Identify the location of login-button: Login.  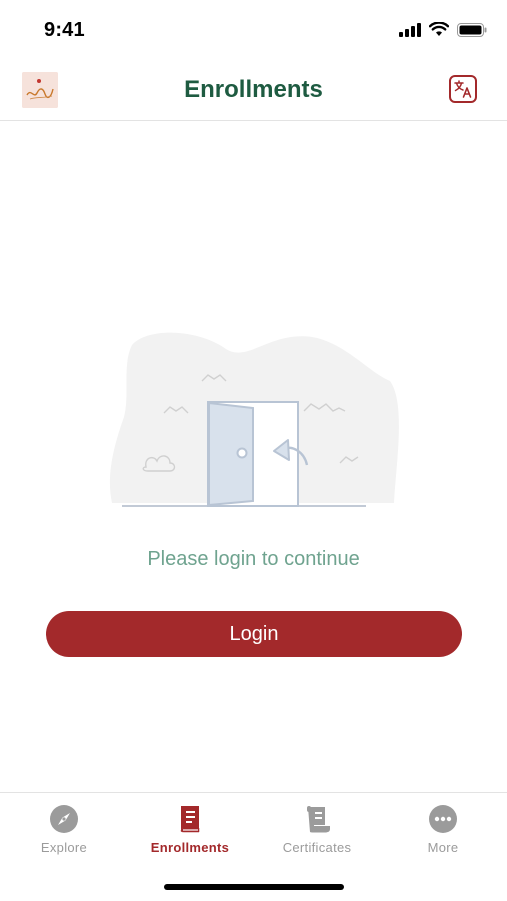
(254, 634).